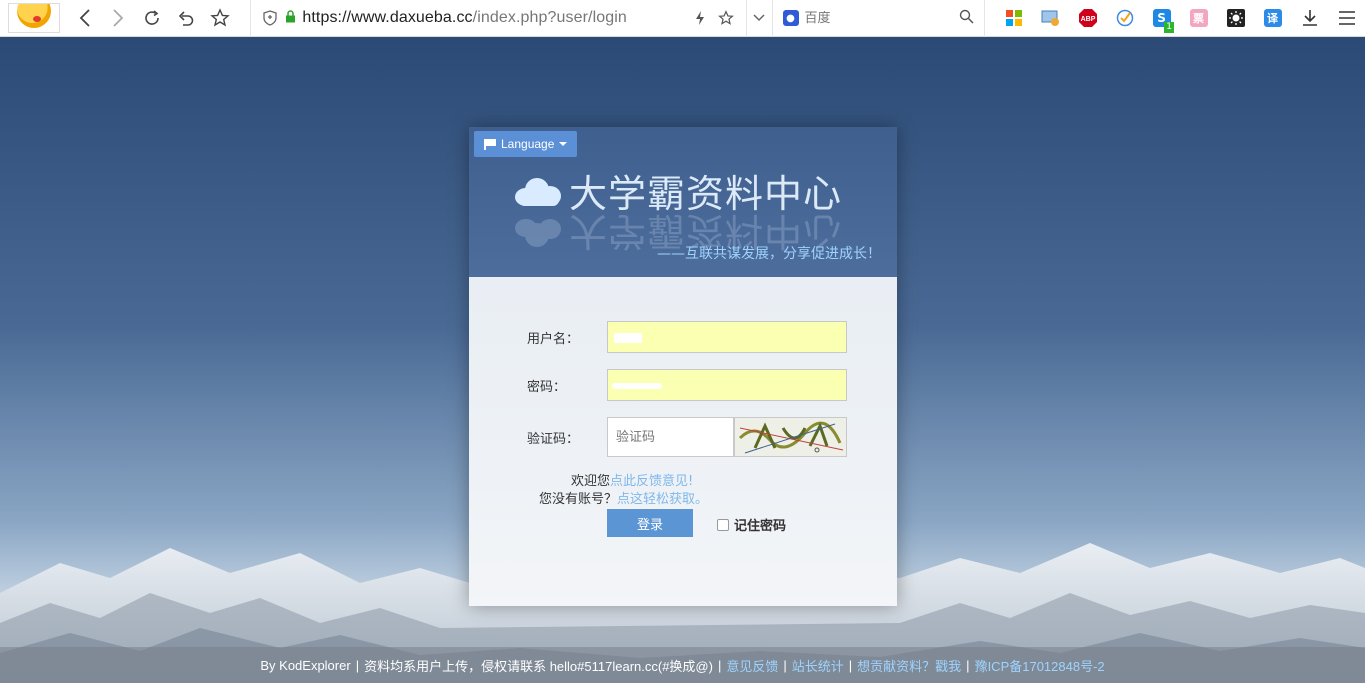 Image resolution: width=1365 pixels, height=683 pixels. What do you see at coordinates (220, 18) in the screenshot?
I see `bookmark-star-icon` at bounding box center [220, 18].